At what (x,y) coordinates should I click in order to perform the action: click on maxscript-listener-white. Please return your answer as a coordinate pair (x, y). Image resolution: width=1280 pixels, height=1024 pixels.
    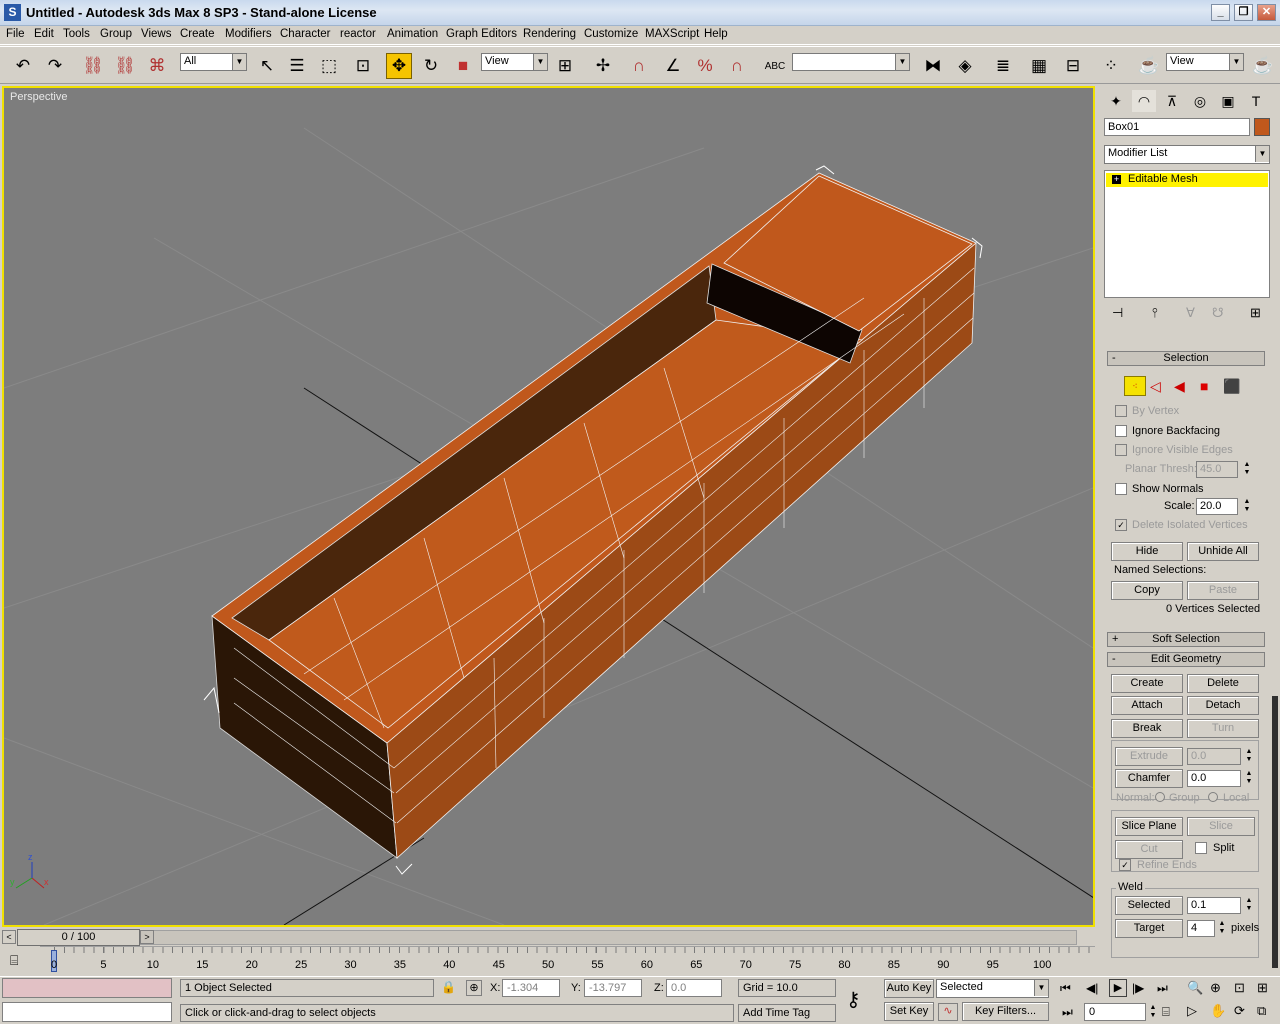
    Looking at the image, I should click on (87, 1012).